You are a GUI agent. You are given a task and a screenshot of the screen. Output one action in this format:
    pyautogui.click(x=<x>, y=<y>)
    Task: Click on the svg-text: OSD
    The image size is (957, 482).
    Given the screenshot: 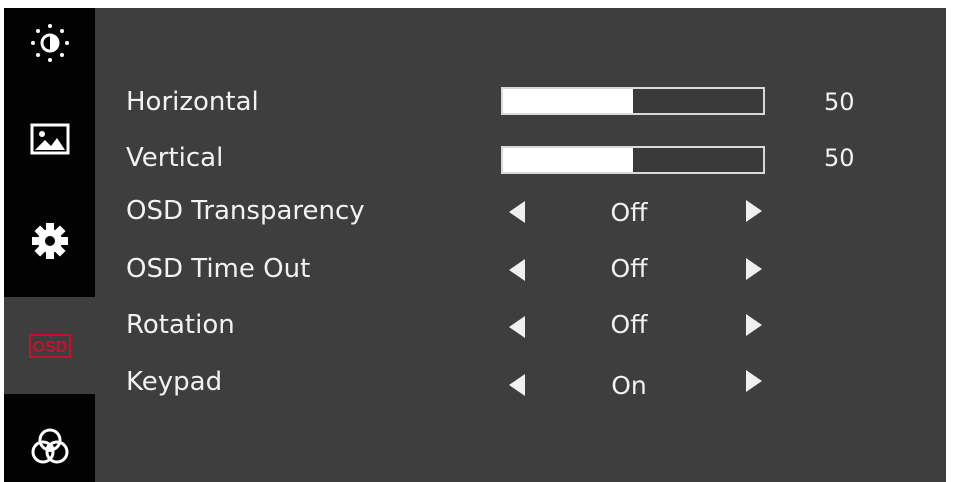 What is the action you would take?
    pyautogui.click(x=49, y=347)
    